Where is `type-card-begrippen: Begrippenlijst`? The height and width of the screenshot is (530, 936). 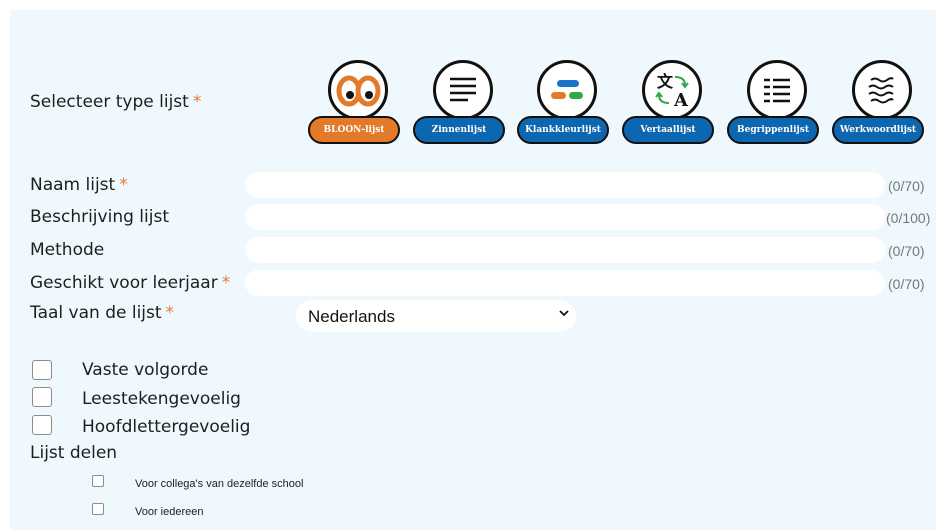 type-card-begrippen: Begrippenlijst is located at coordinates (782, 110).